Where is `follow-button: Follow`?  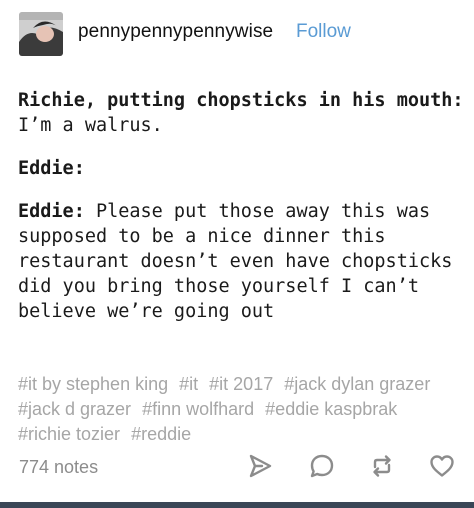 follow-button: Follow is located at coordinates (323, 32).